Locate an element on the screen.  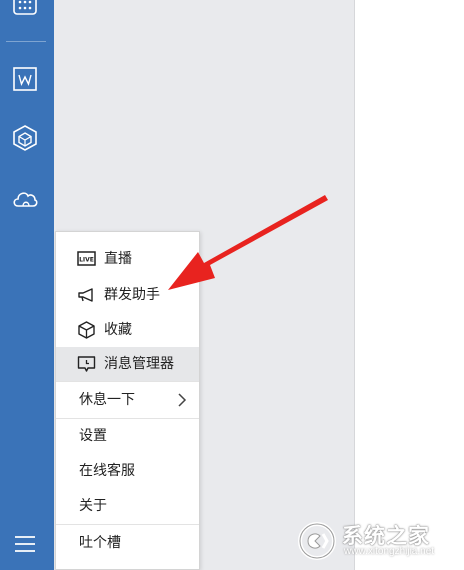
menu-item-settings: 设置 is located at coordinates (127, 436).